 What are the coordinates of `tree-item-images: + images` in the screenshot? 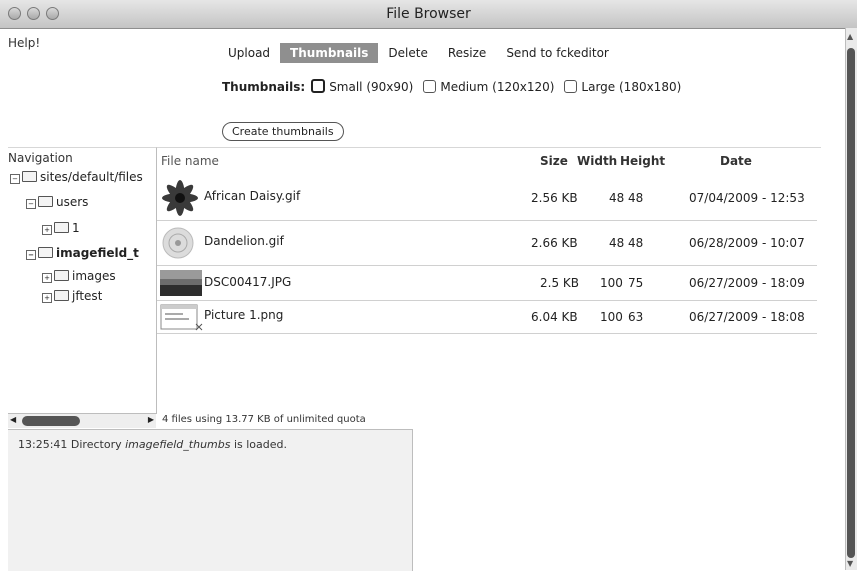 It's located at (79, 276).